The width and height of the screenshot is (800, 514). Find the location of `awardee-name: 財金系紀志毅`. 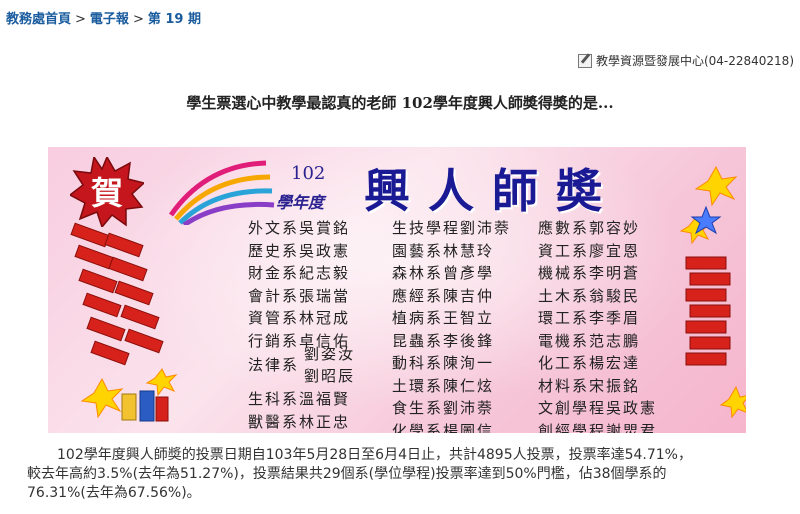

awardee-name: 財金系紀志毅 is located at coordinates (299, 273).